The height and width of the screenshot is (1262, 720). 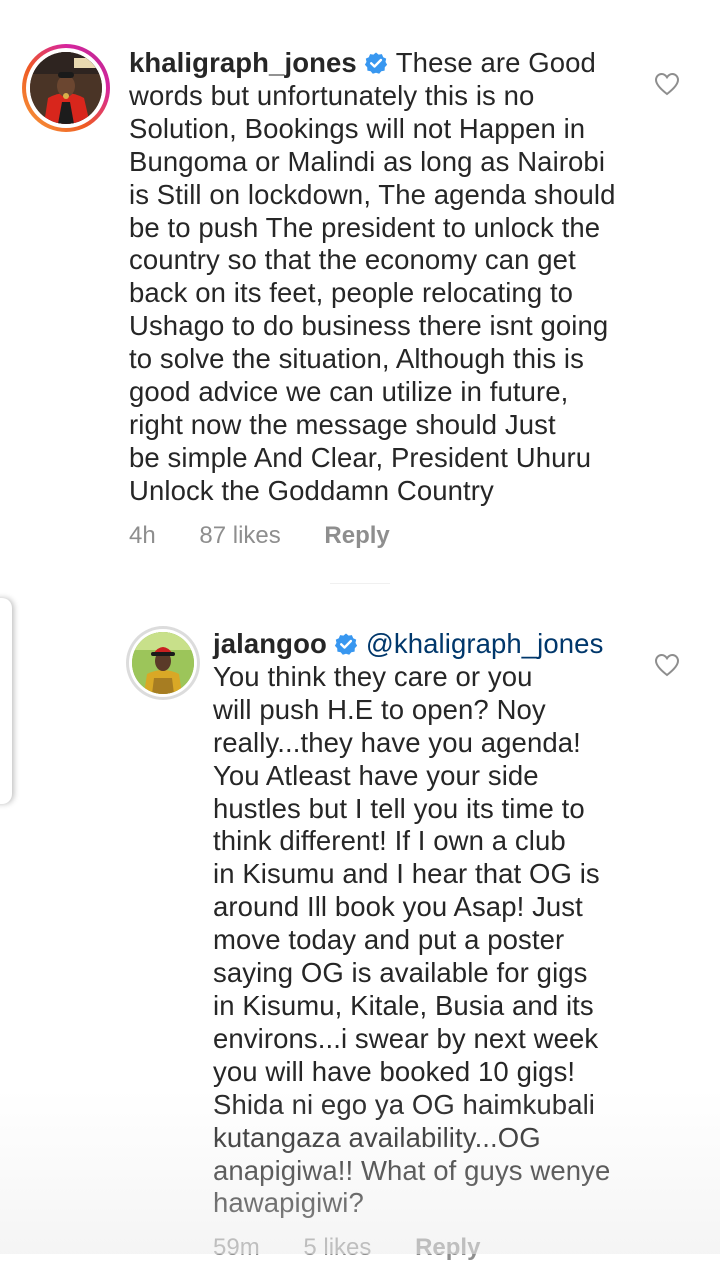 I want to click on comment-line: in Kisumu, Kitale, Busia and its, so click(x=403, y=1005).